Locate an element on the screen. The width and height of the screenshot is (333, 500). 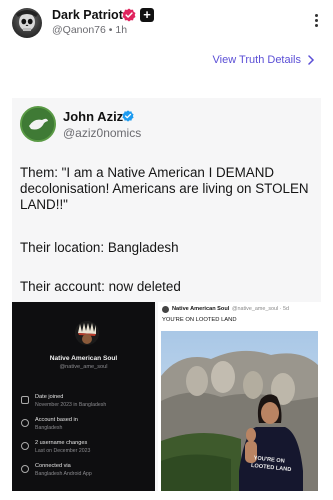
embed-text-account: Their account: now deleted is located at coordinates (100, 286).